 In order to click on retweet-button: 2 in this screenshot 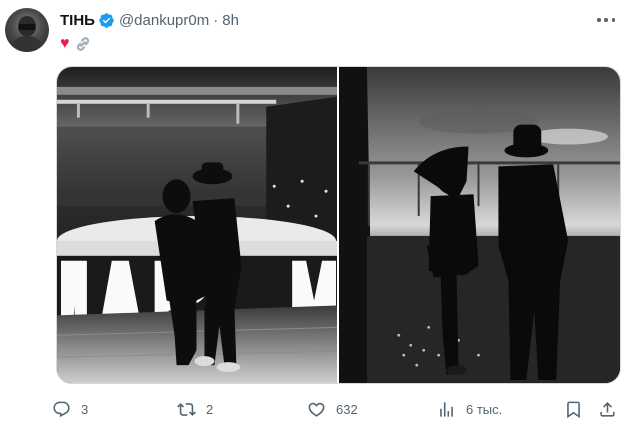, I will do `click(195, 409)`.